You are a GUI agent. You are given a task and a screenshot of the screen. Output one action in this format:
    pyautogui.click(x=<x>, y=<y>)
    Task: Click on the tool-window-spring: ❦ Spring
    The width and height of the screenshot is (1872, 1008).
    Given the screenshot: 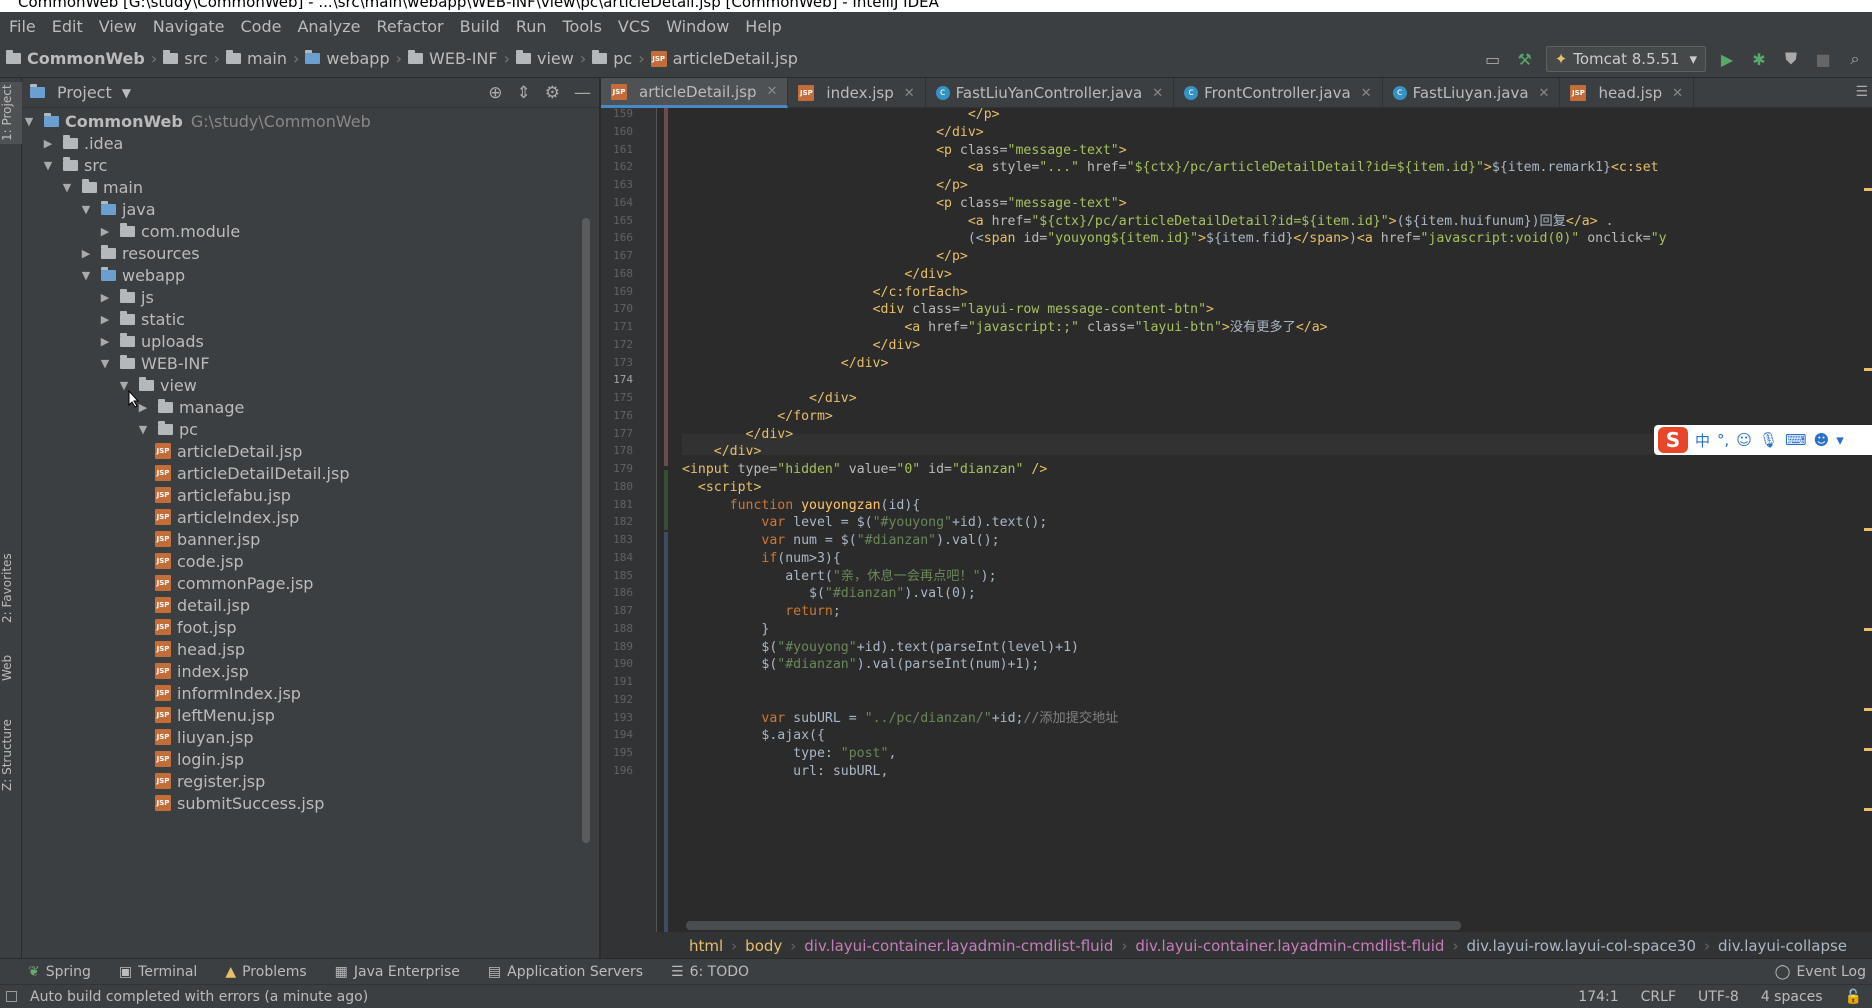 What is the action you would take?
    pyautogui.click(x=59, y=972)
    